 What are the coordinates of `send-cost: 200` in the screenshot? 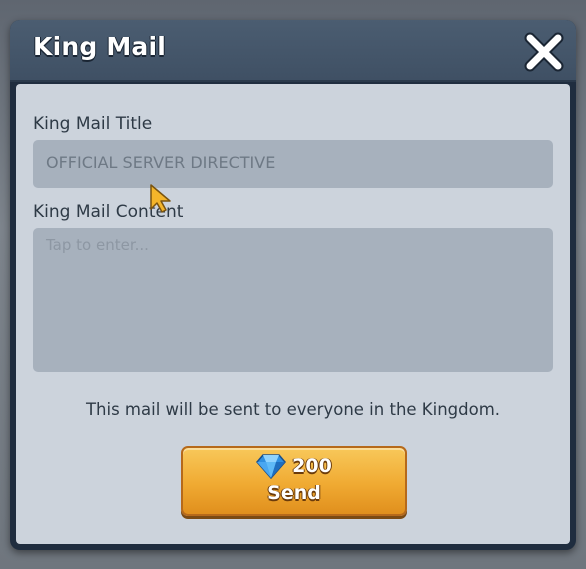 It's located at (294, 466).